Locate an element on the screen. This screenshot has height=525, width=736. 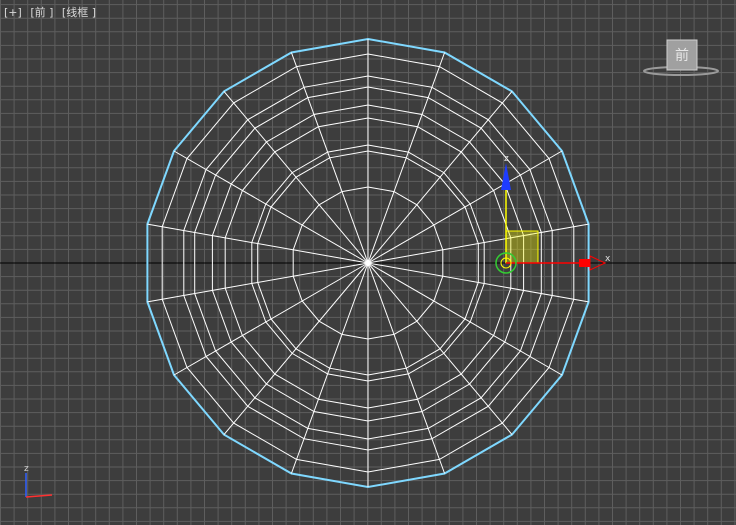
viewcube-face-label: 前 is located at coordinates (682, 55).